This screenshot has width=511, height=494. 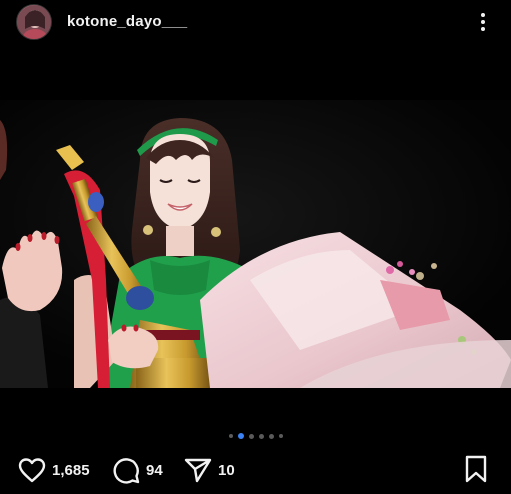 I want to click on share-button: 10, so click(x=209, y=470).